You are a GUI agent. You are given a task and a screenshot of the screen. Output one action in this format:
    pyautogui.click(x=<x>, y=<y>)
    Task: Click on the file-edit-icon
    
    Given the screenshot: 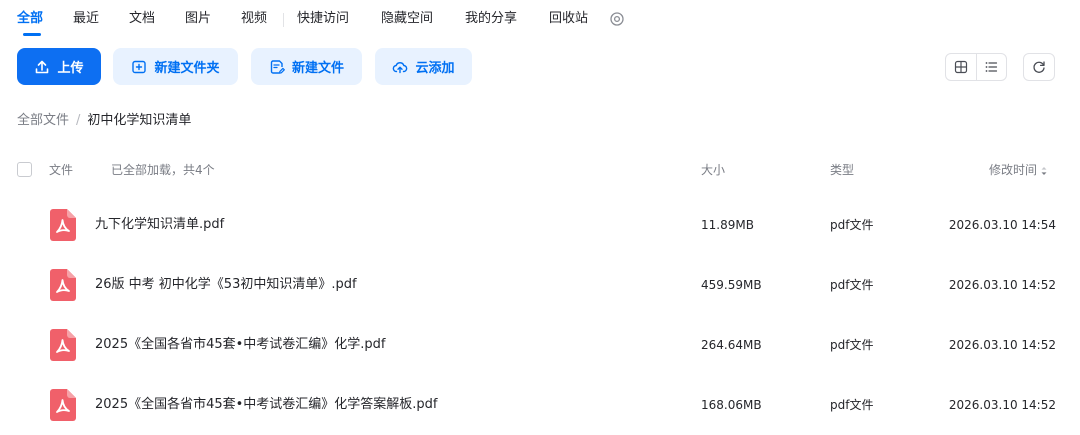 What is the action you would take?
    pyautogui.click(x=277, y=66)
    